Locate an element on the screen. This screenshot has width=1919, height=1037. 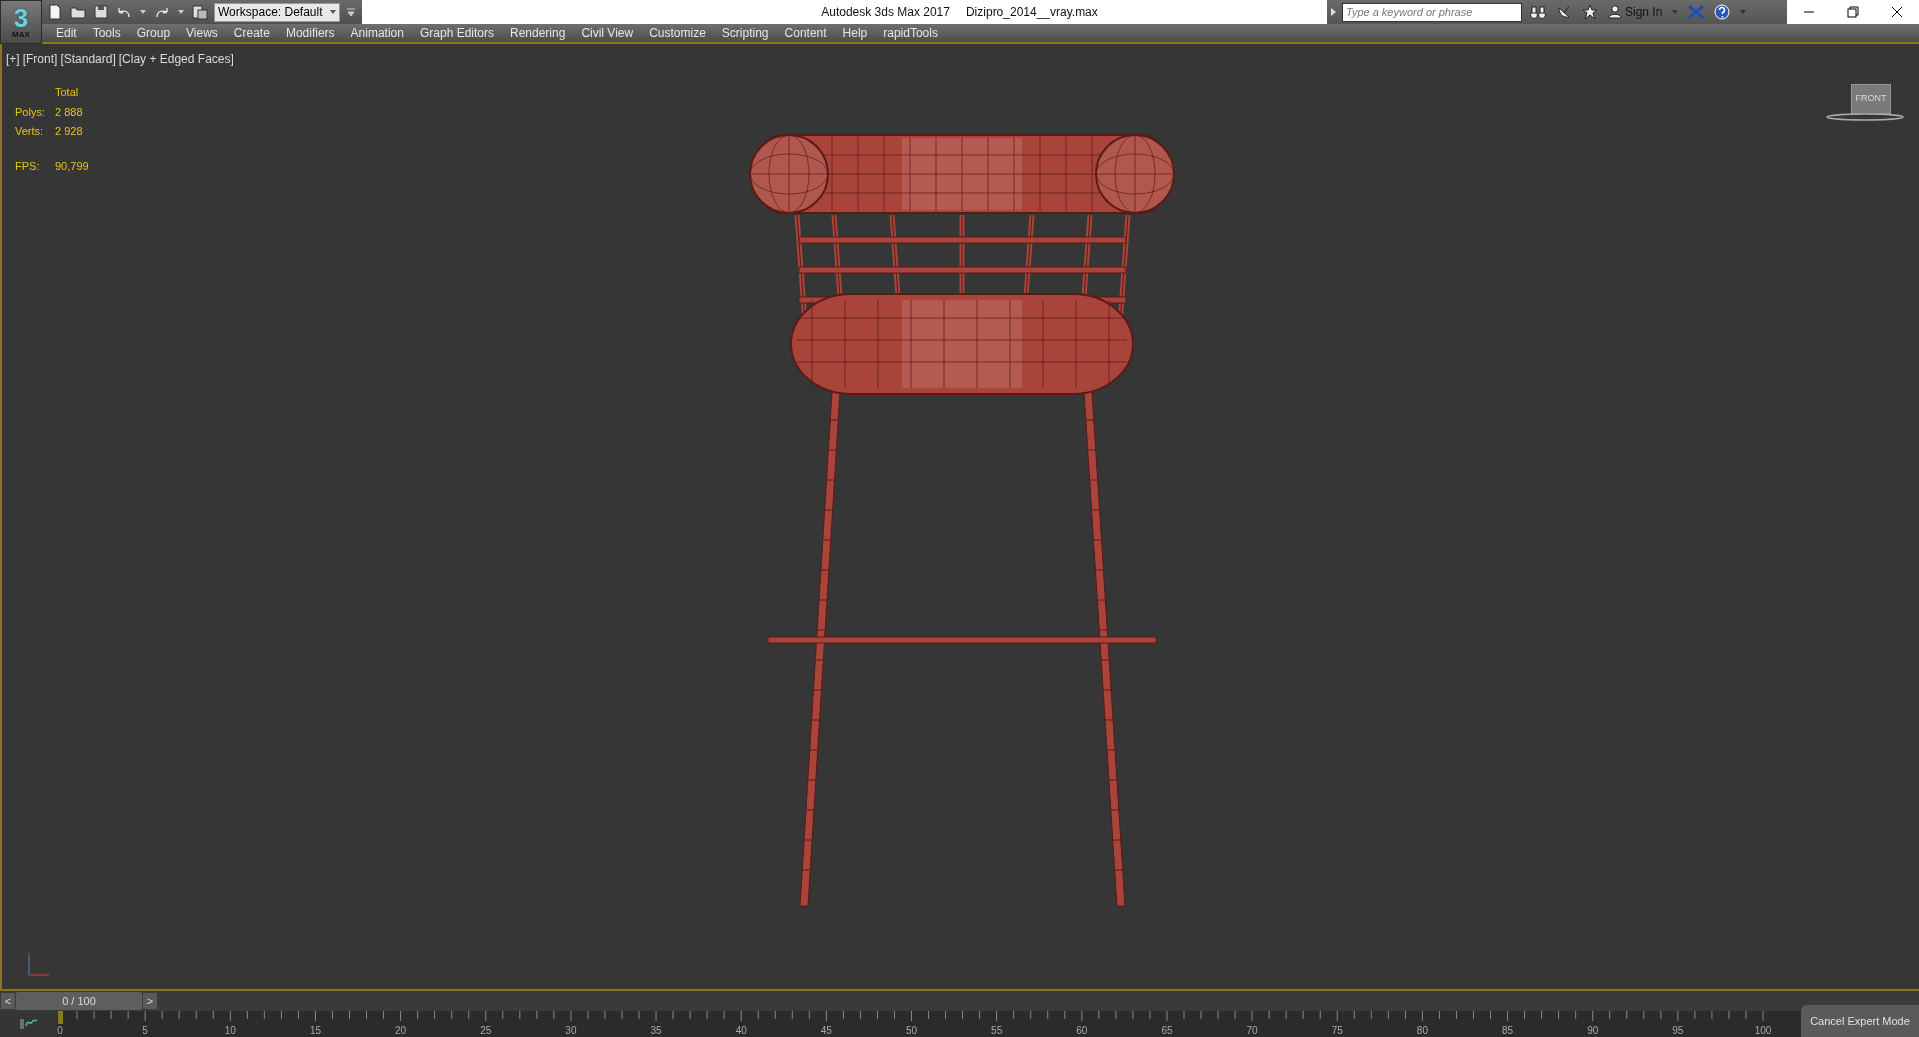
frame-number: 30 is located at coordinates (571, 1030).